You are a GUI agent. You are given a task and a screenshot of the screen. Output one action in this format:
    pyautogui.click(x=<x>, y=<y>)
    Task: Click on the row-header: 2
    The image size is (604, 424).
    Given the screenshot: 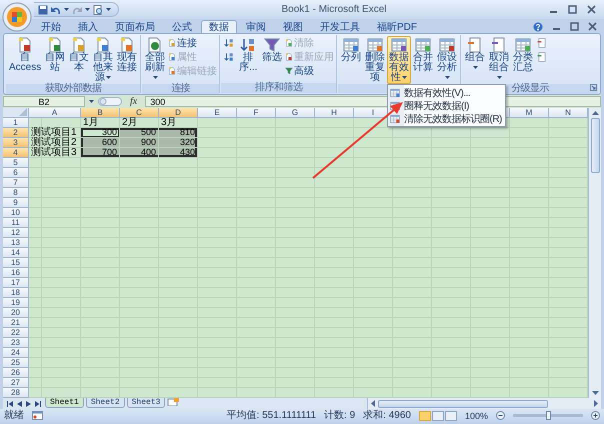 What is the action you would take?
    pyautogui.click(x=16, y=133)
    